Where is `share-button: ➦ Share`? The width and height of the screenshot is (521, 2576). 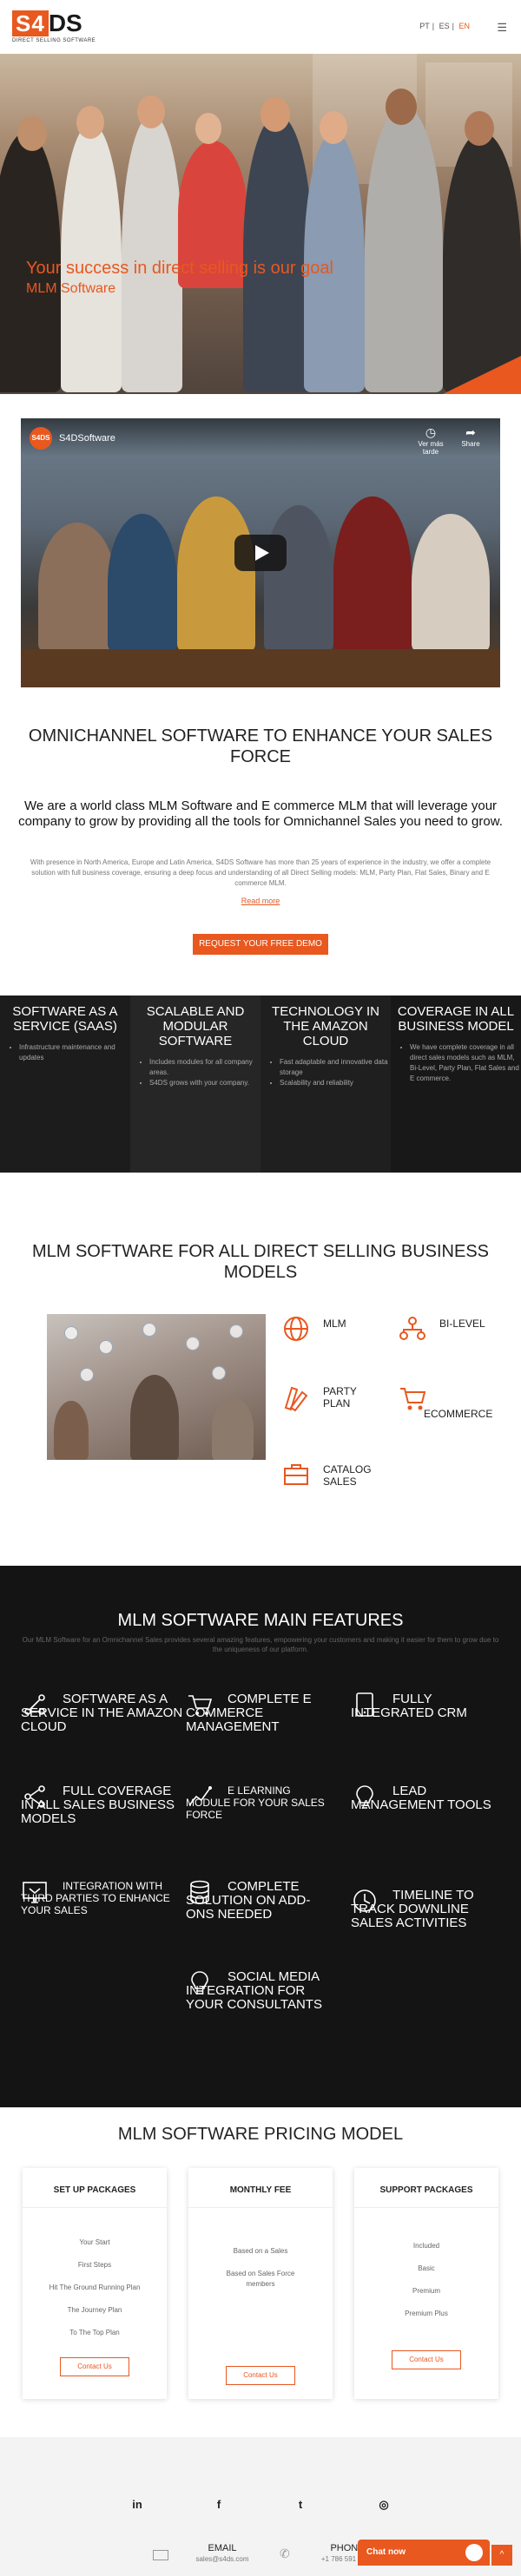 share-button: ➦ Share is located at coordinates (470, 436).